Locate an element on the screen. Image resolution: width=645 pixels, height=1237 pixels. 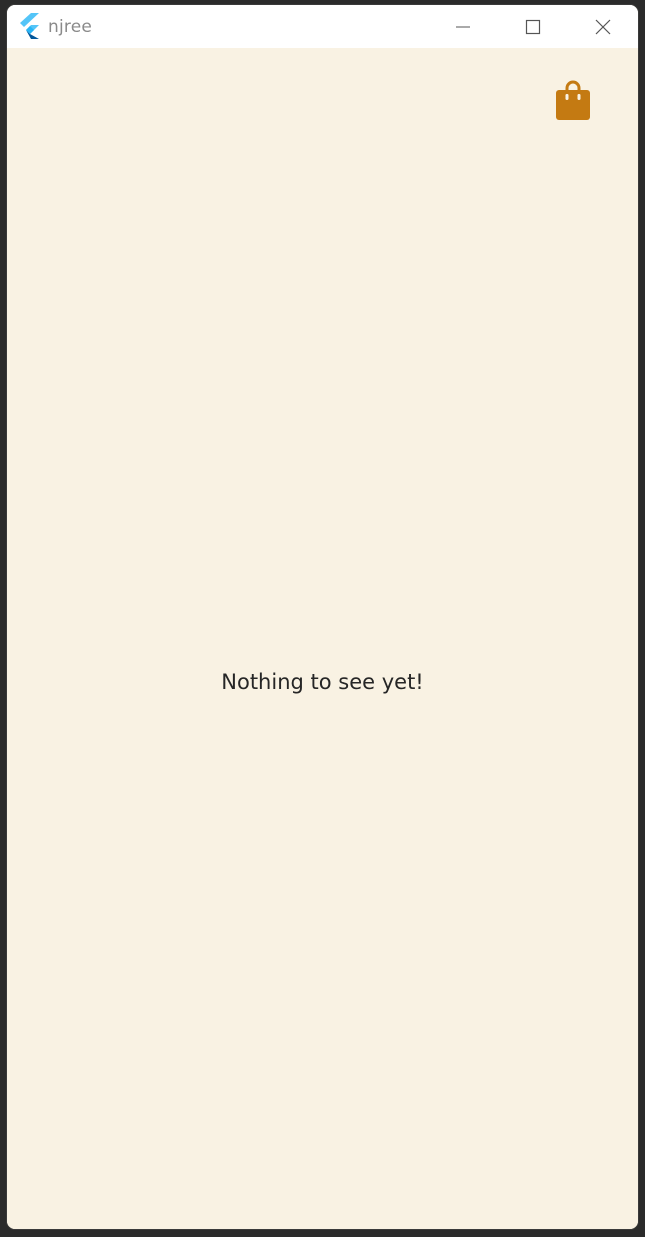
close-icon is located at coordinates (603, 26).